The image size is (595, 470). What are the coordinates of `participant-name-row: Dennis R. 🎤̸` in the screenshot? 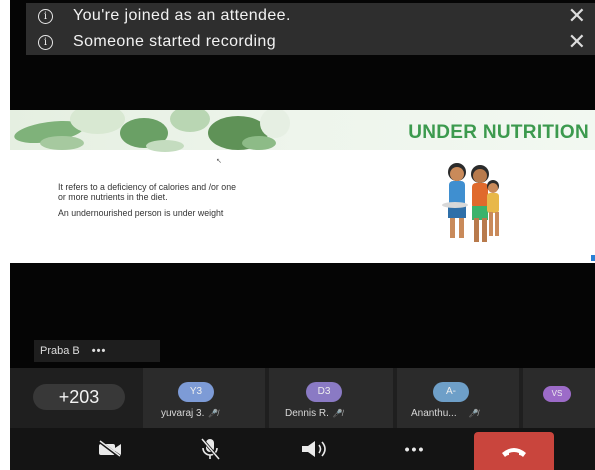 It's located at (314, 413).